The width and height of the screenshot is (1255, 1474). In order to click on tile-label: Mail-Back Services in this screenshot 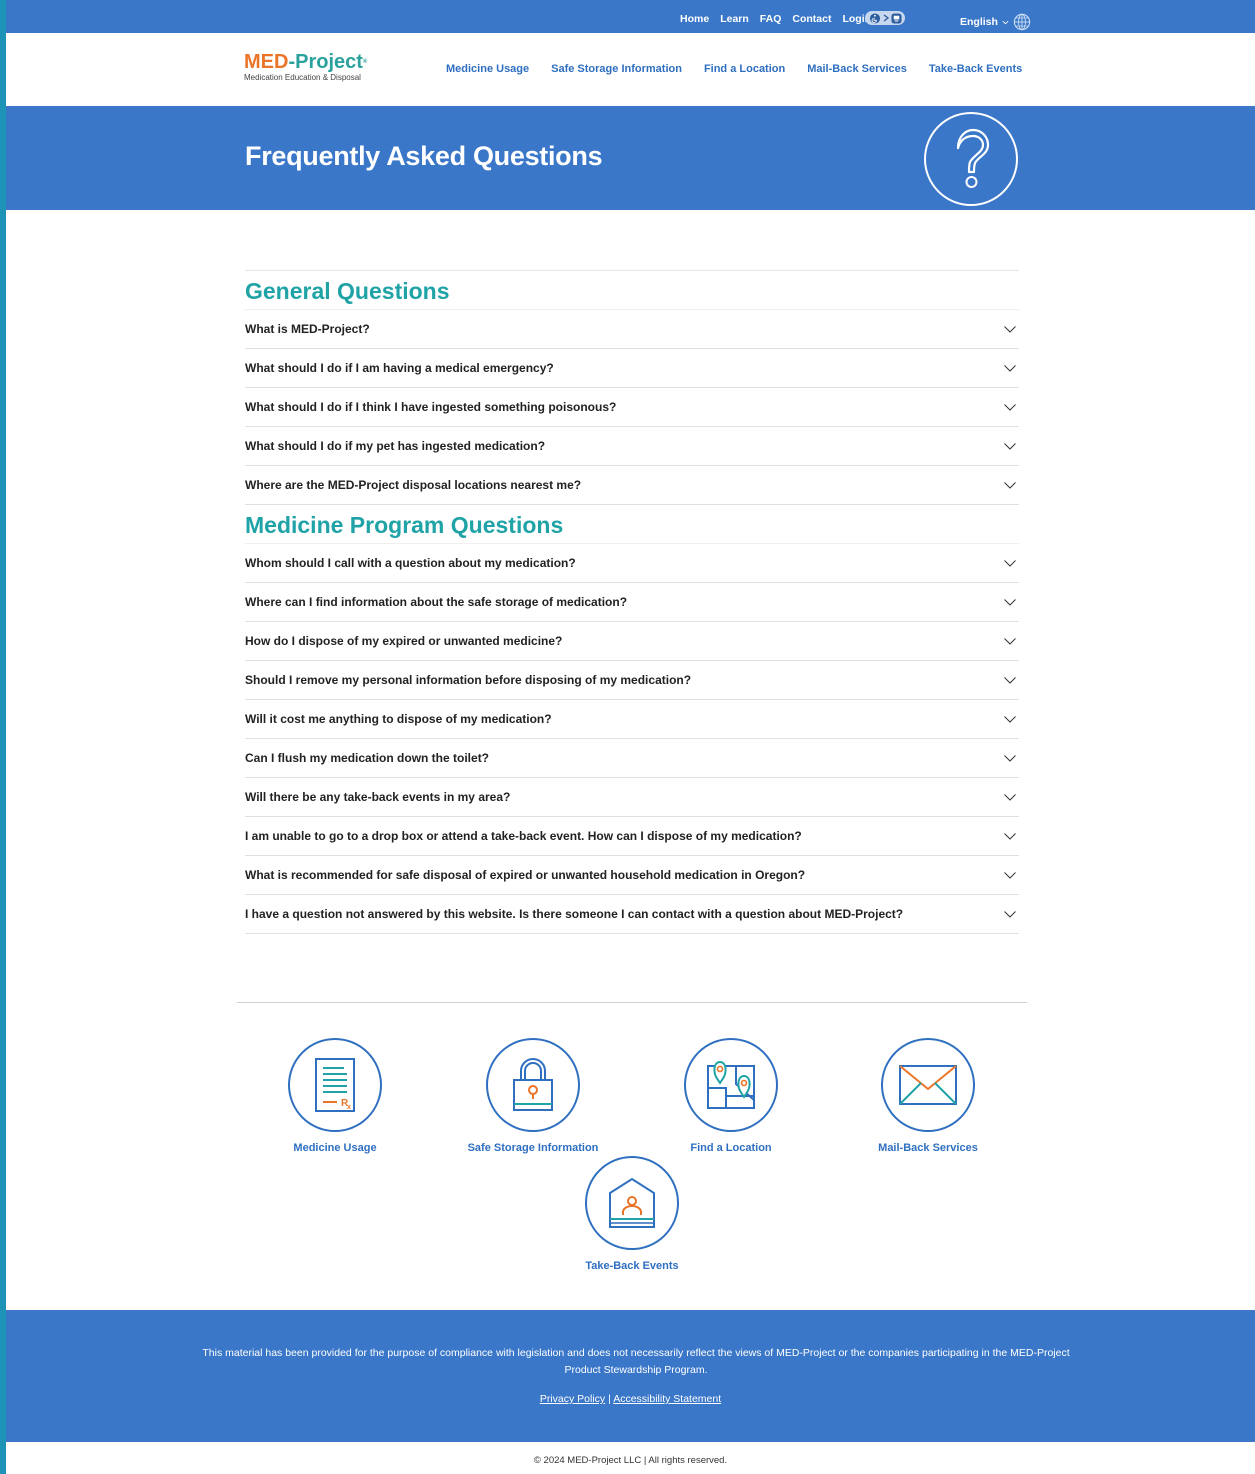, I will do `click(928, 1148)`.